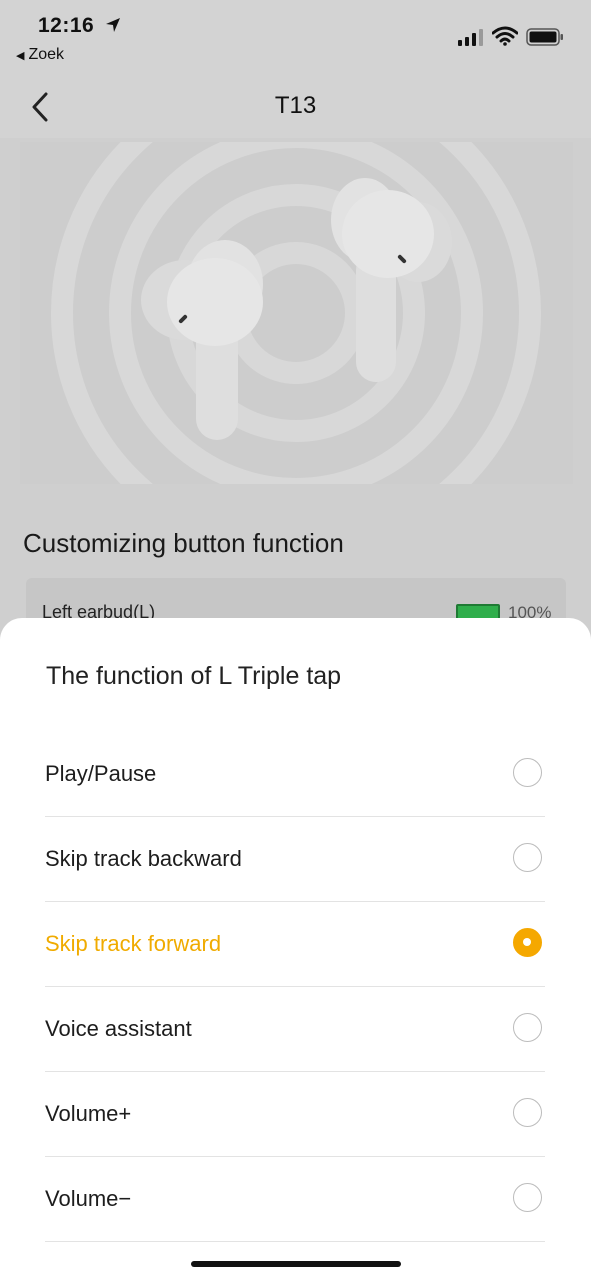  I want to click on option-skip-track-forward: Skip track forward, so click(295, 944).